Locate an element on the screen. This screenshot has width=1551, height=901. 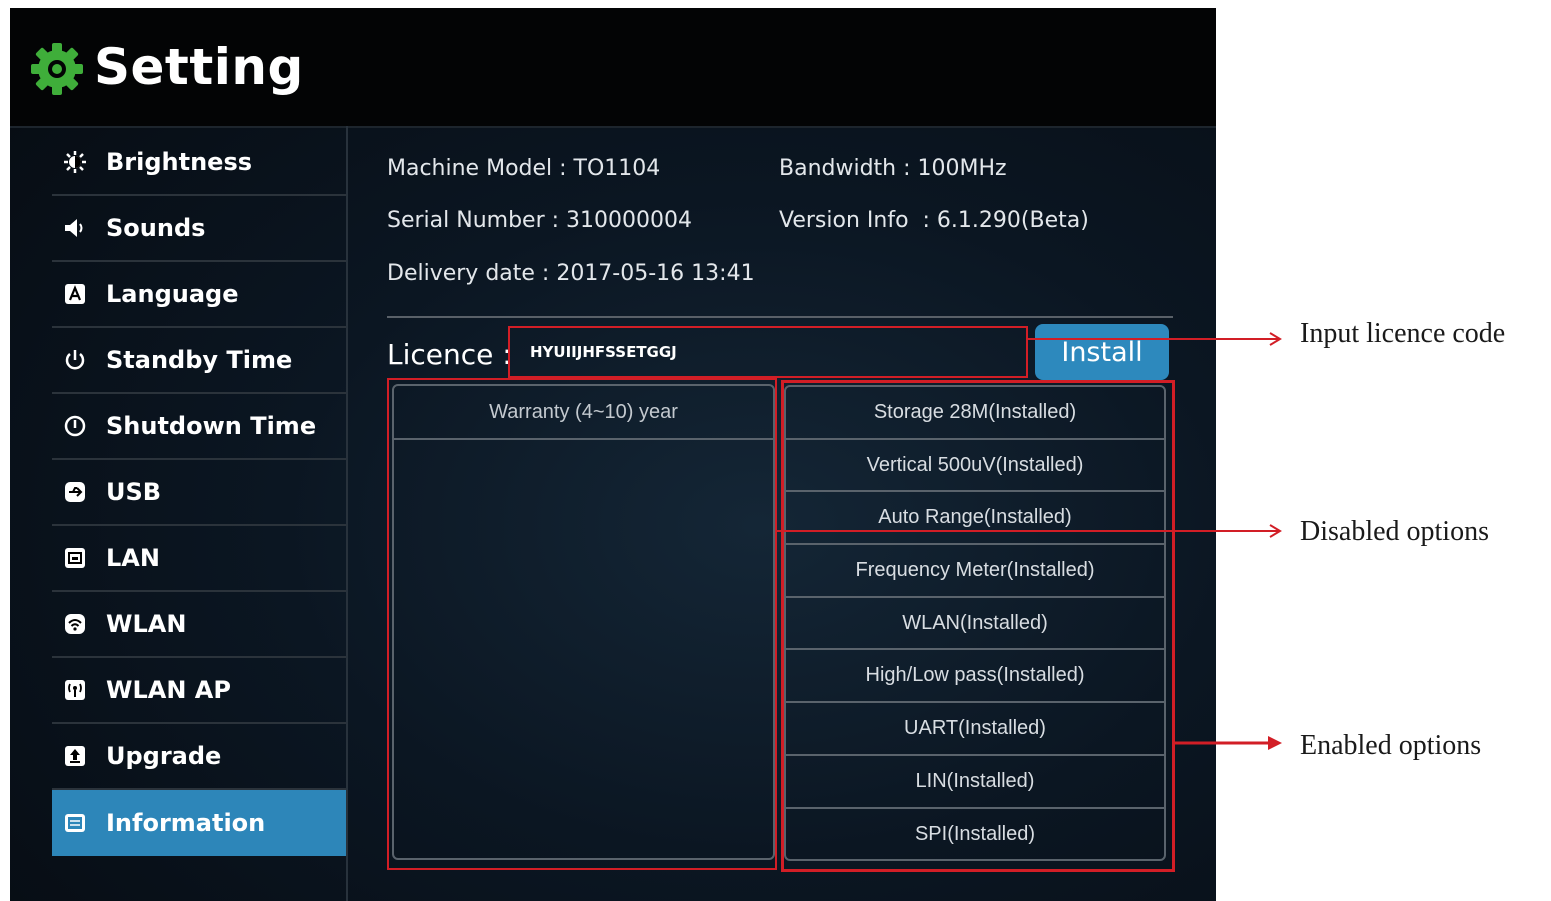
information-icon is located at coordinates (75, 823).